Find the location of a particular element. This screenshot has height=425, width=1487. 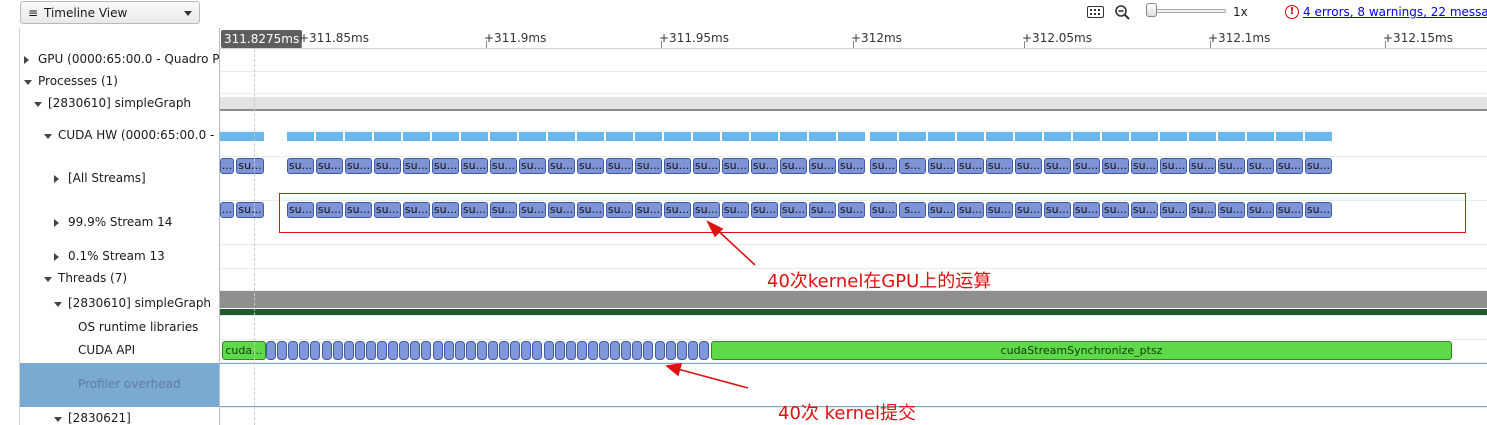

tree-row: CUDA API is located at coordinates (119, 351).